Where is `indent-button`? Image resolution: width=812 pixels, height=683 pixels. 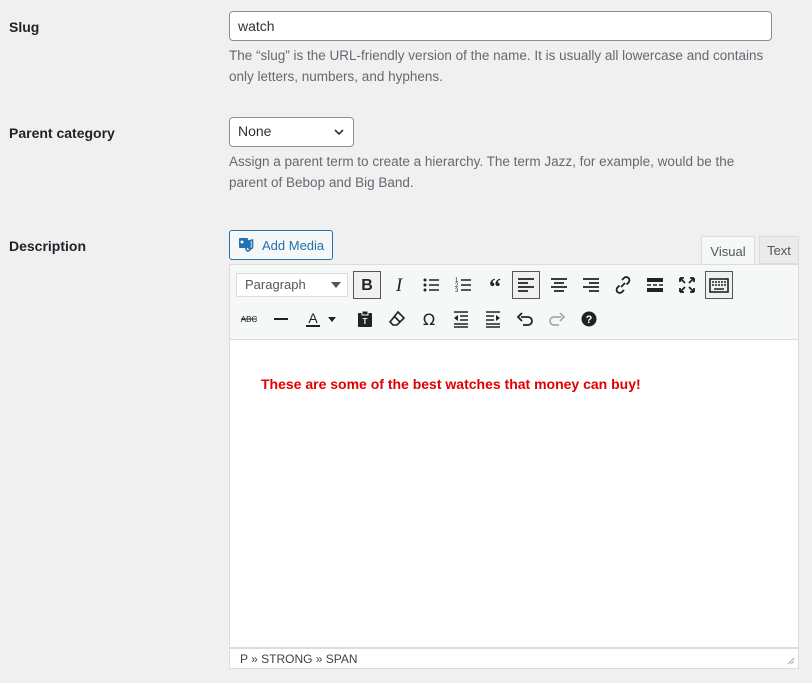 indent-button is located at coordinates (493, 319).